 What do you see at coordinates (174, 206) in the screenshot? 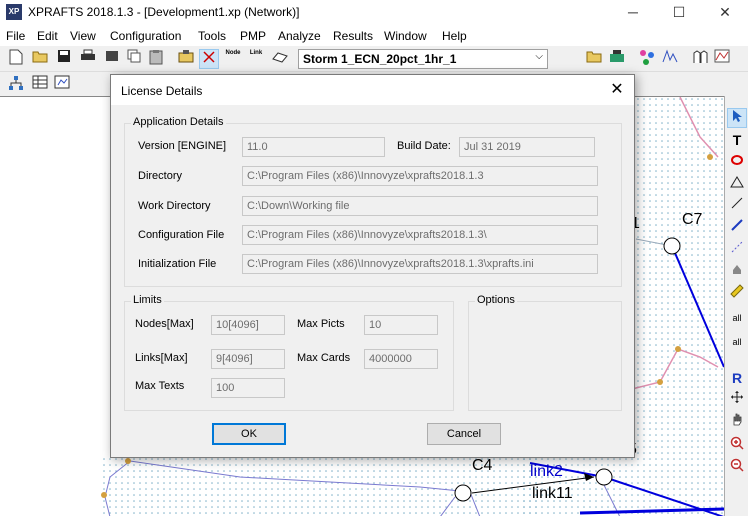
I see `work-directory-label: Work Directory` at bounding box center [174, 206].